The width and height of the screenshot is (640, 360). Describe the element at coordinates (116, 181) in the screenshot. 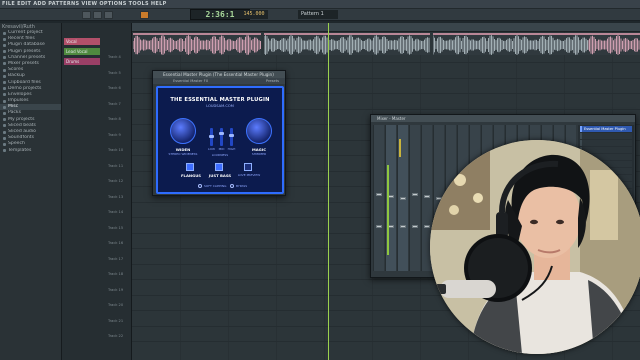

I see `track-label: Track 12` at that location.